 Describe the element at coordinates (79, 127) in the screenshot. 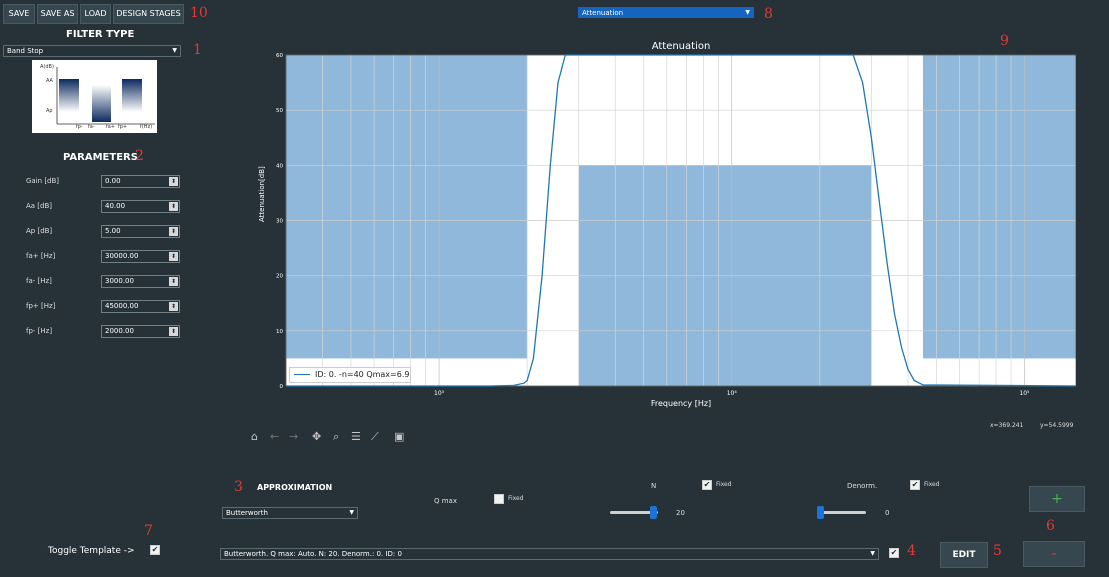

I see `preview-f1-label: fp-` at that location.